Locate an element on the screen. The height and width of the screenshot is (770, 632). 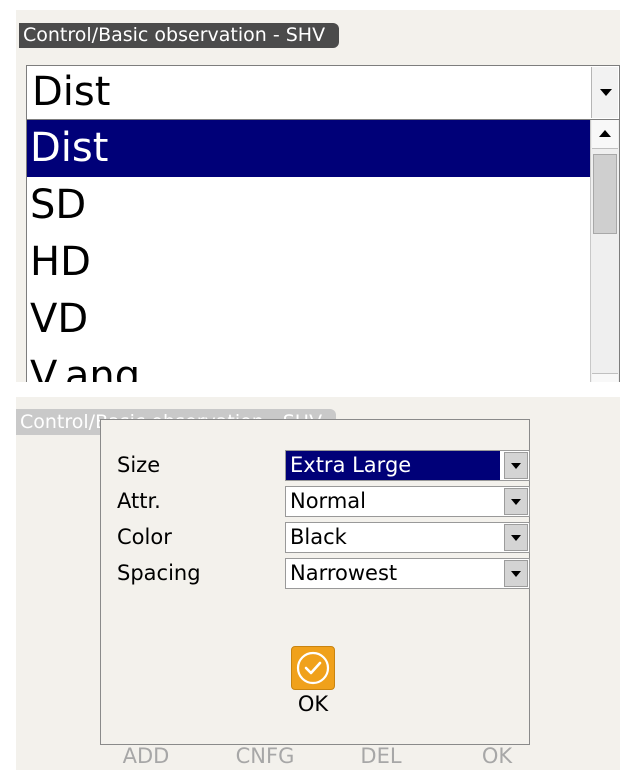
list-item: V.ang is located at coordinates (309, 365).